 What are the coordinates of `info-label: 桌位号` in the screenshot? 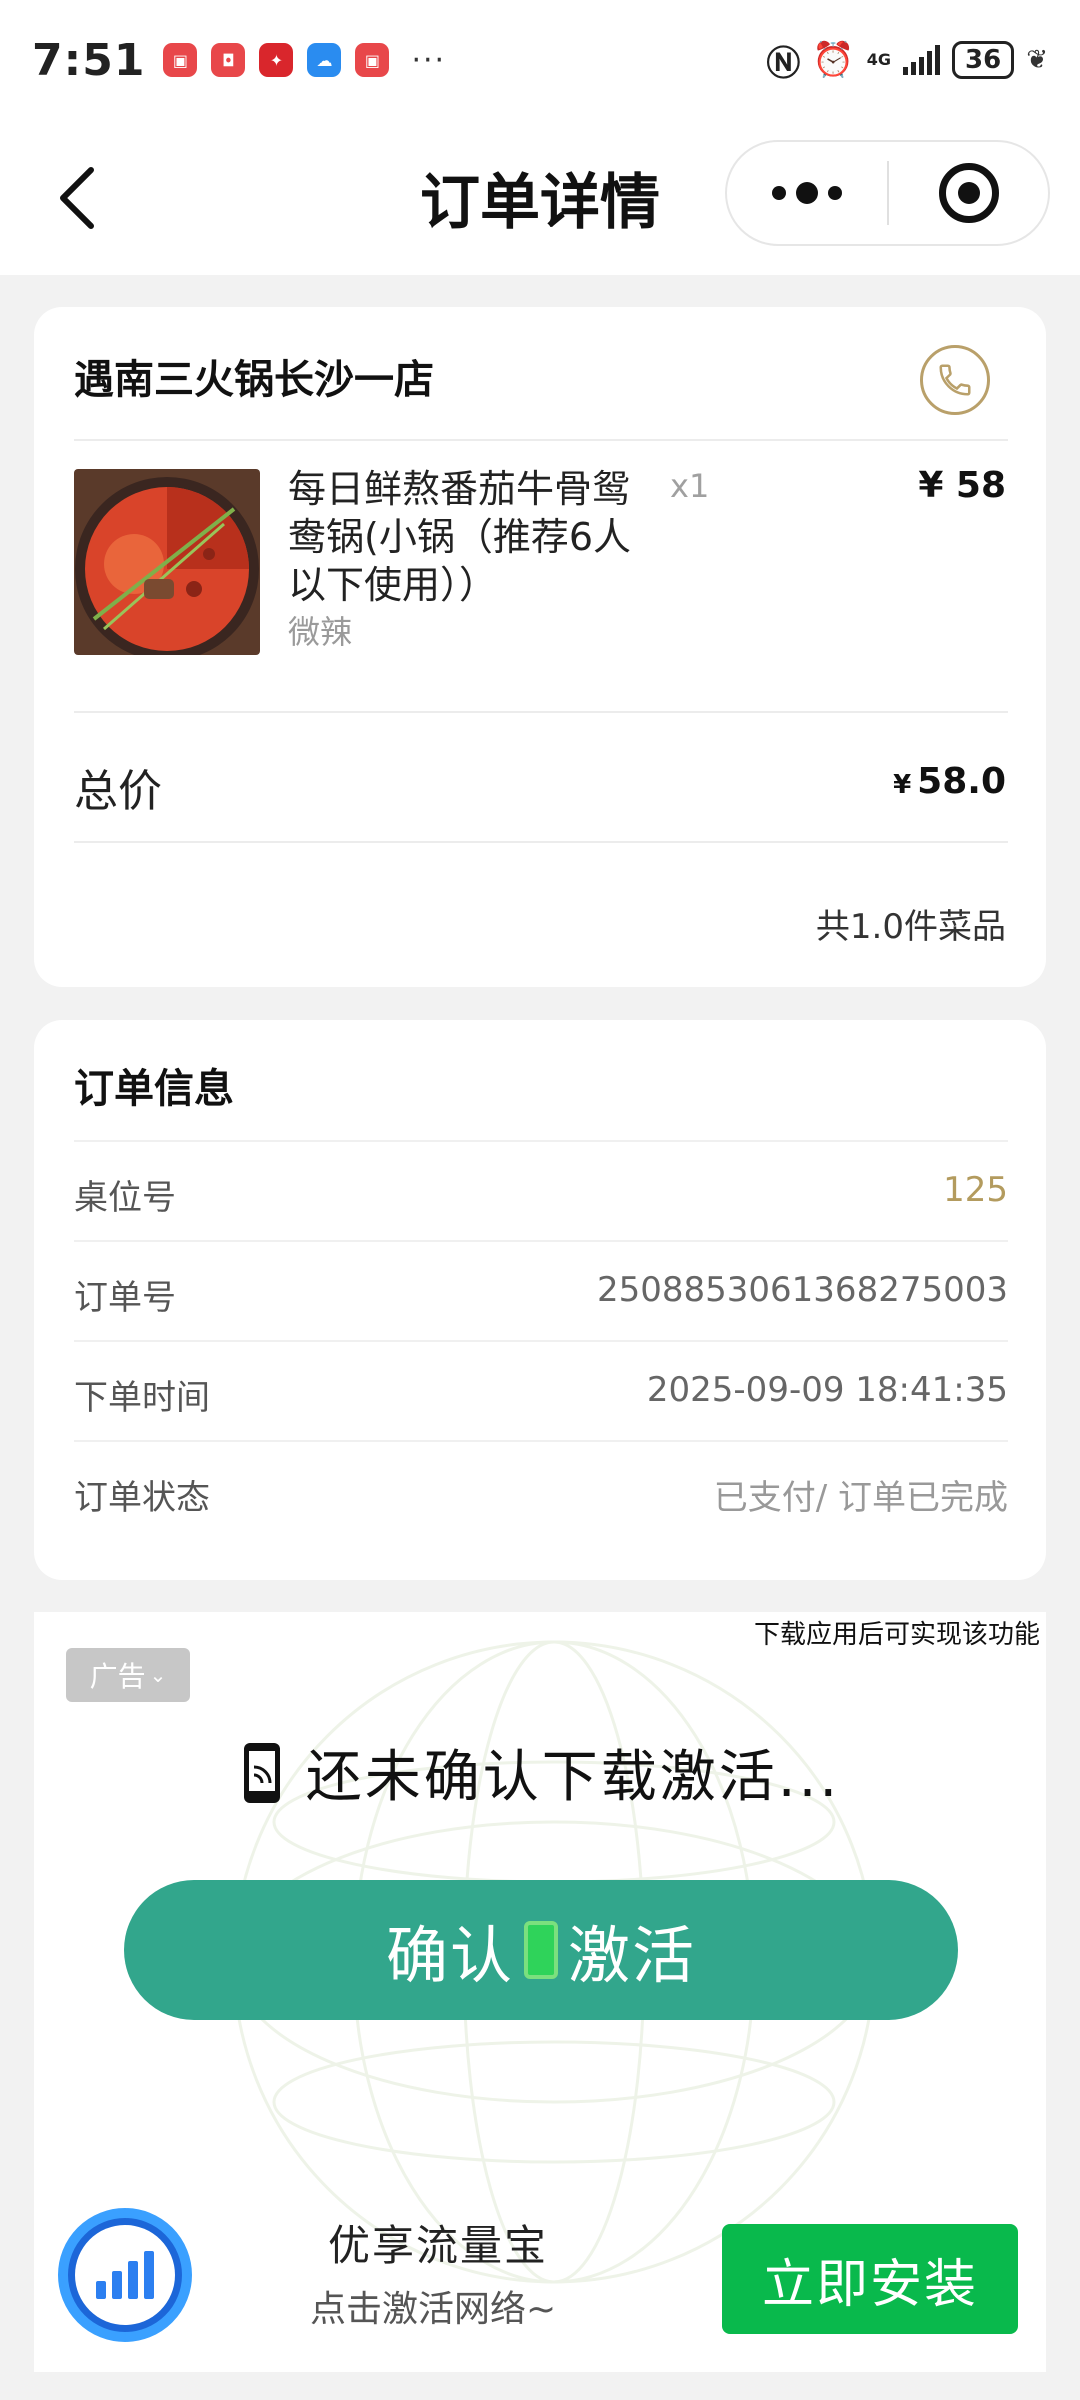 It's located at (125, 1198).